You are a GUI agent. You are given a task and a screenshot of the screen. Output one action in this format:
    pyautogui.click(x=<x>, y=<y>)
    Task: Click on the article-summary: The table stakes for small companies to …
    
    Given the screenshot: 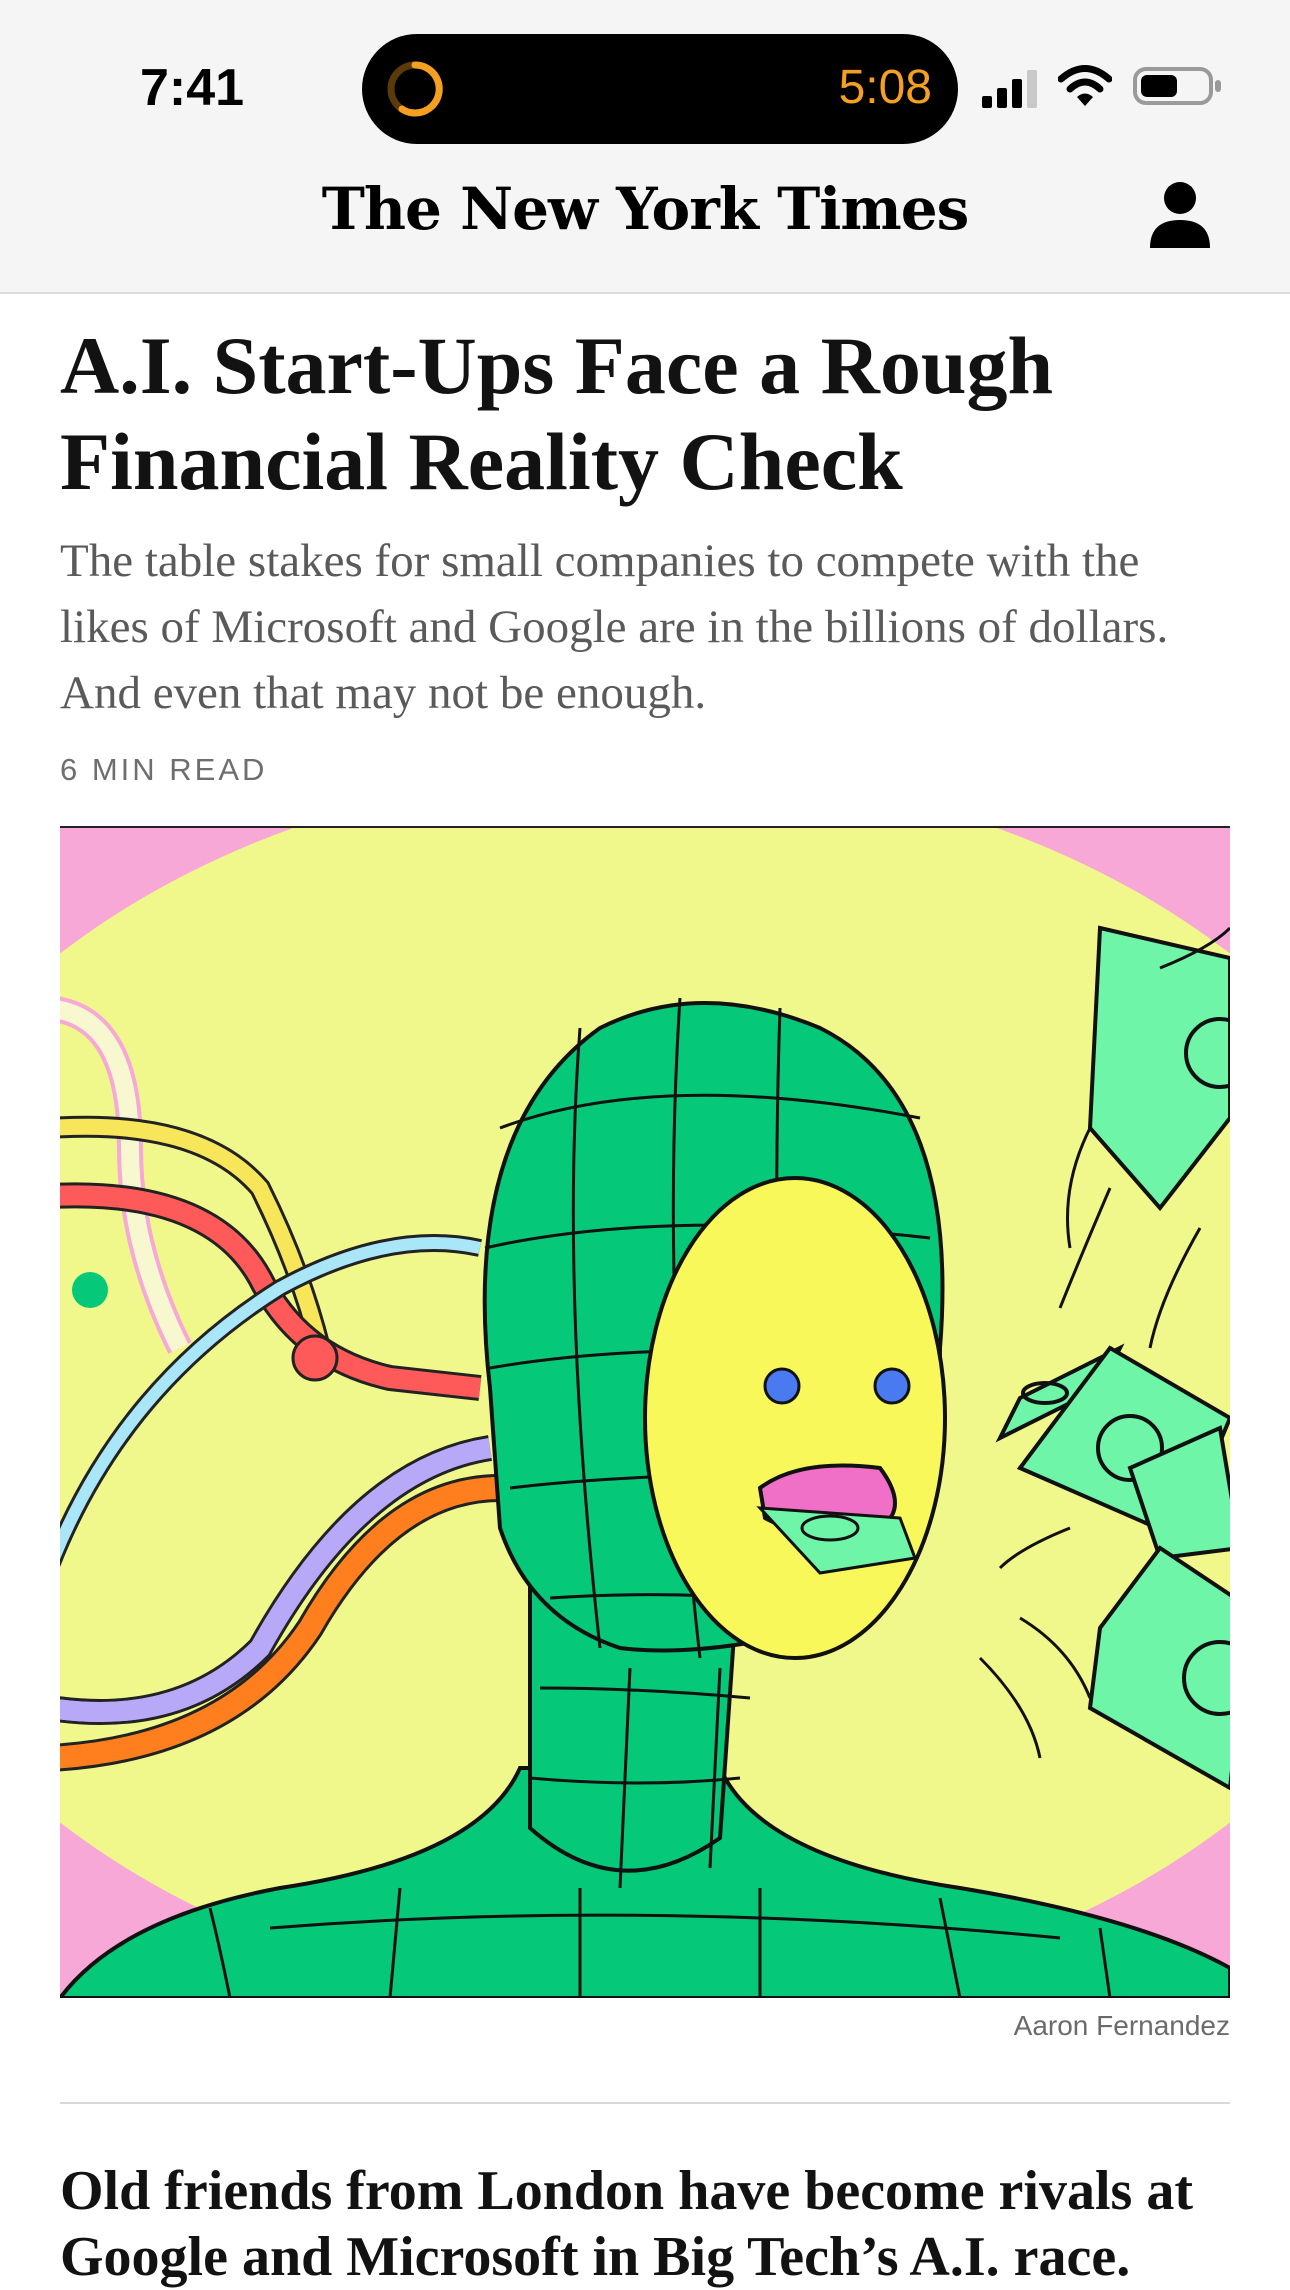 What is the action you would take?
    pyautogui.click(x=645, y=627)
    